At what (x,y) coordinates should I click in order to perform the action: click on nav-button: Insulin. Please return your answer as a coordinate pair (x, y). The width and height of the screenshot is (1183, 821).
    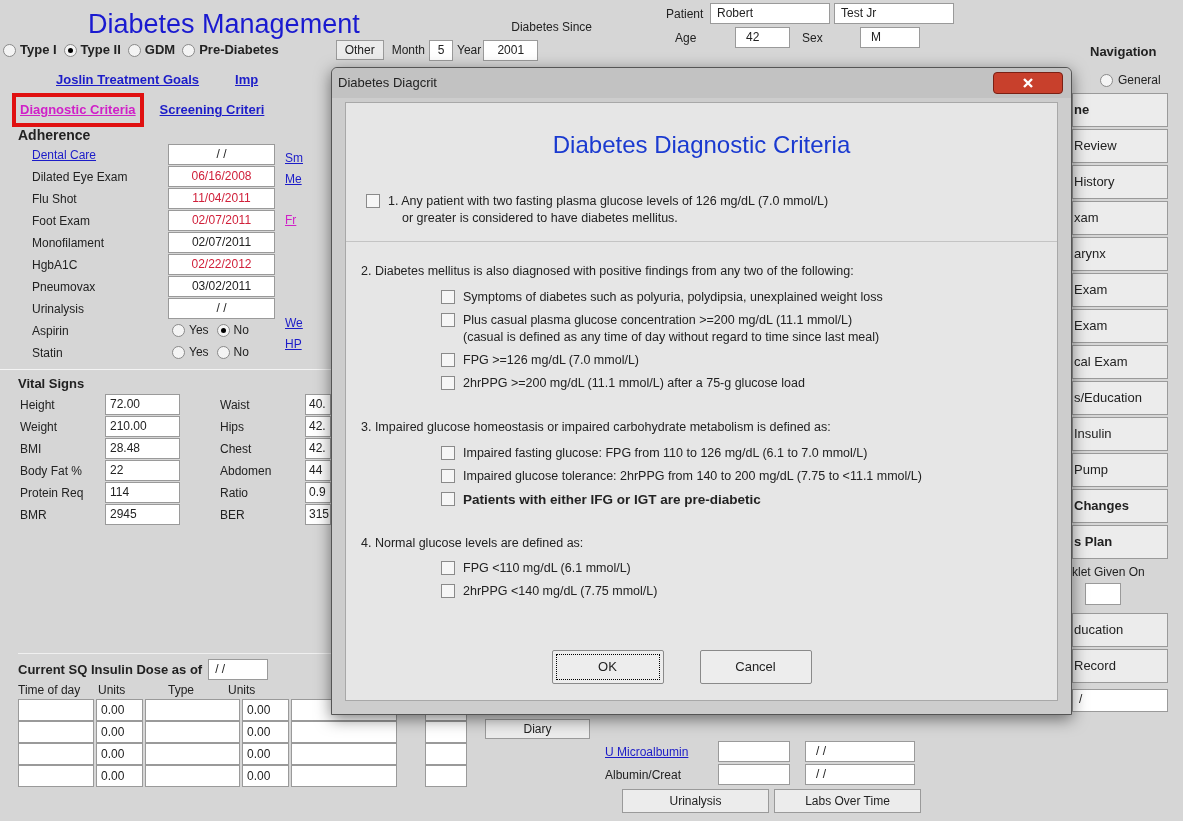
    Looking at the image, I should click on (1120, 434).